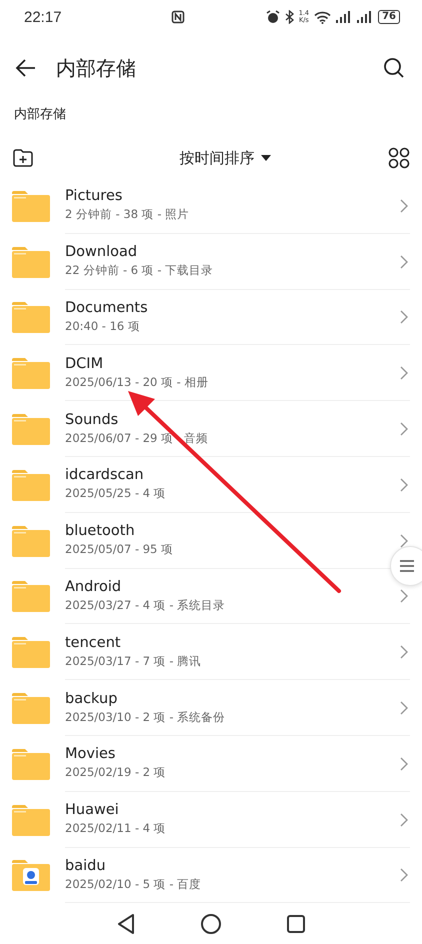  What do you see at coordinates (145, 717) in the screenshot?
I see `folder-details: 2025/03/10 - 2 项 - 系统备份` at bounding box center [145, 717].